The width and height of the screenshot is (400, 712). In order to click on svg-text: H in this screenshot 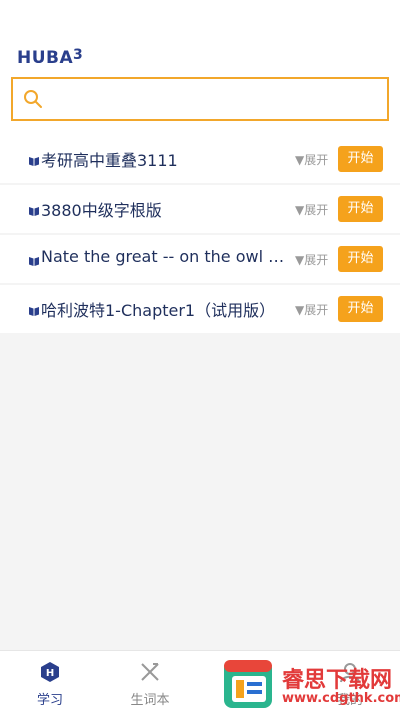, I will do `click(50, 673)`.